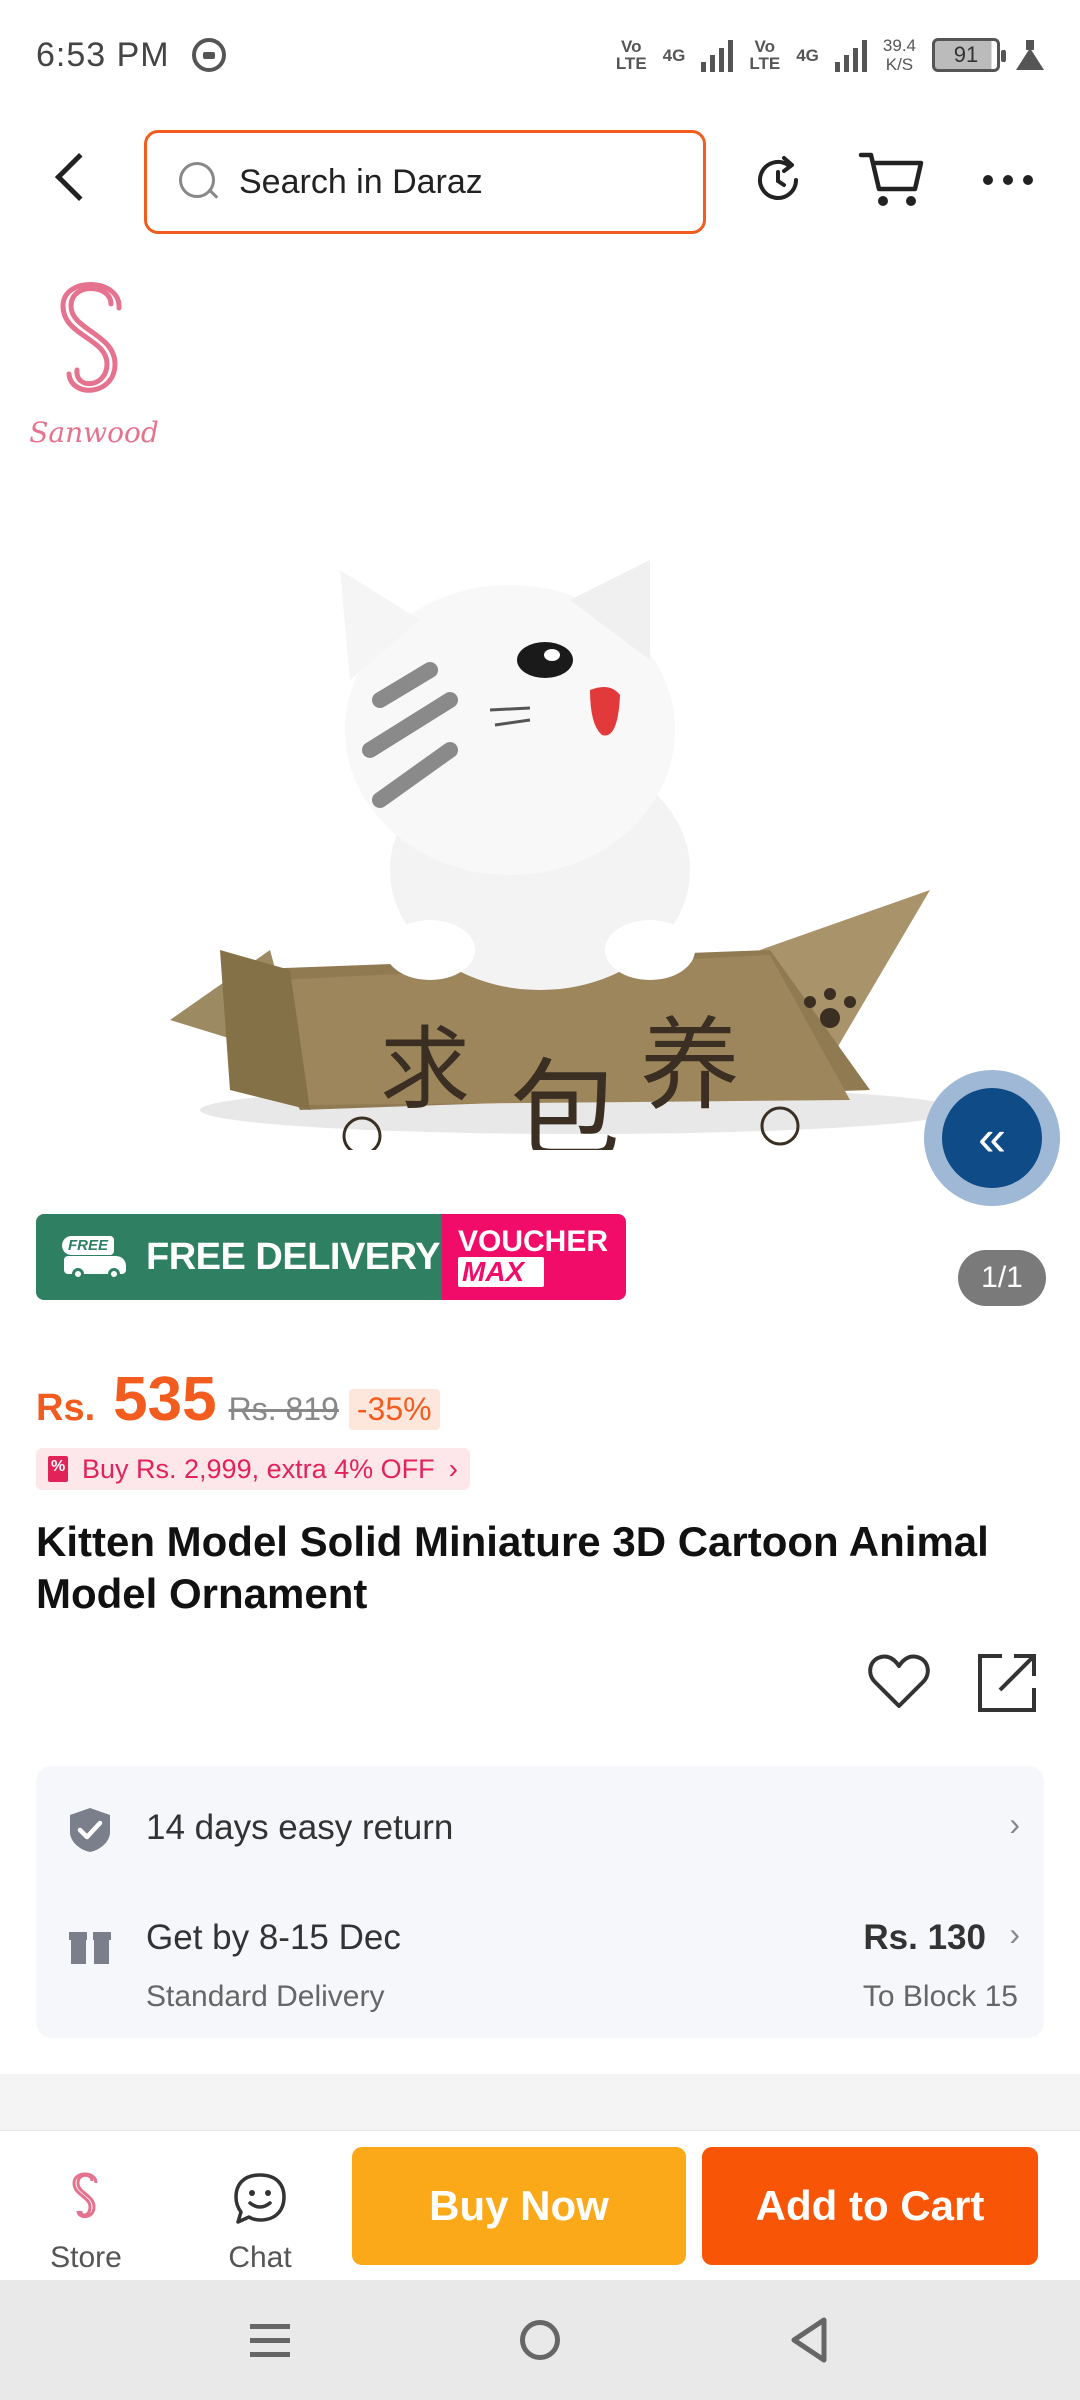 This screenshot has height=2400, width=1080. Describe the element at coordinates (94, 432) in the screenshot. I see `brand-name: Sanwood` at that location.